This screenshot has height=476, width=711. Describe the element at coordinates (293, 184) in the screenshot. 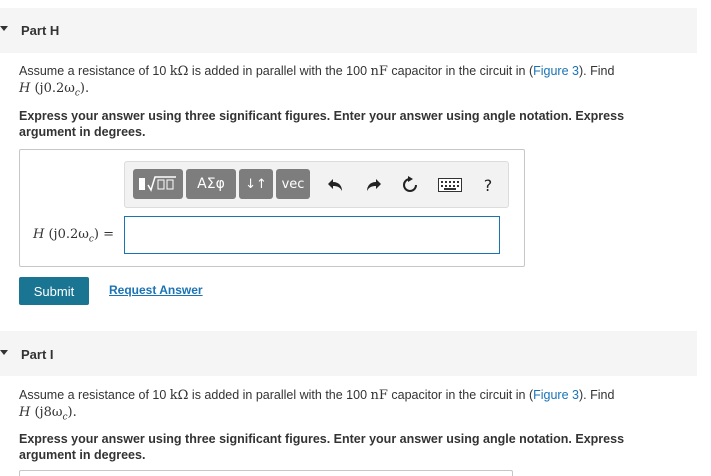

I see `vector-button: vec` at that location.